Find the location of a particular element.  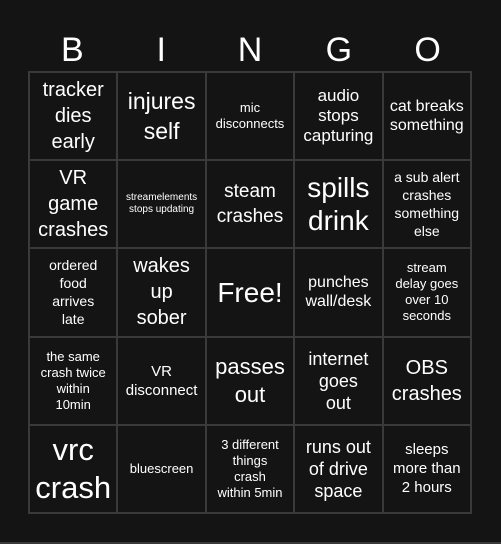

cell-text: VR disconnect is located at coordinates (161, 380).